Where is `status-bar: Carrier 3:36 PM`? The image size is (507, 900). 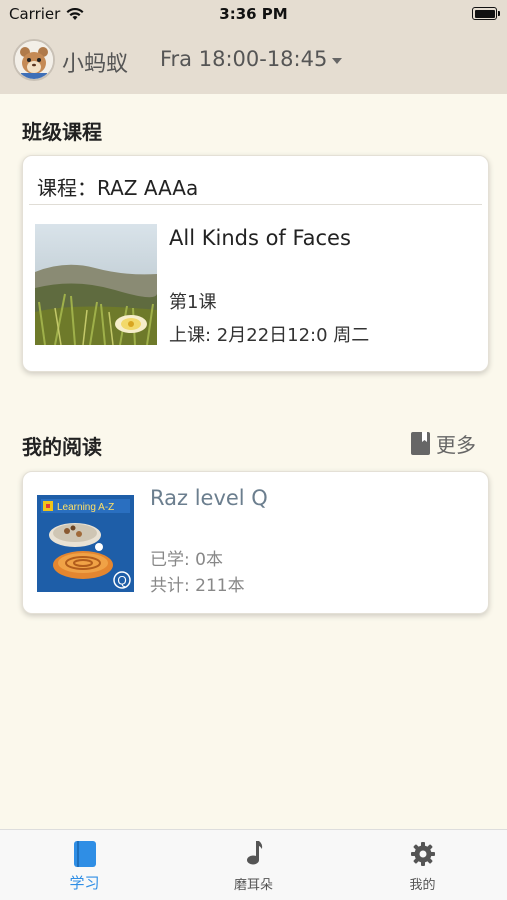
status-bar: Carrier 3:36 PM is located at coordinates (253, 14).